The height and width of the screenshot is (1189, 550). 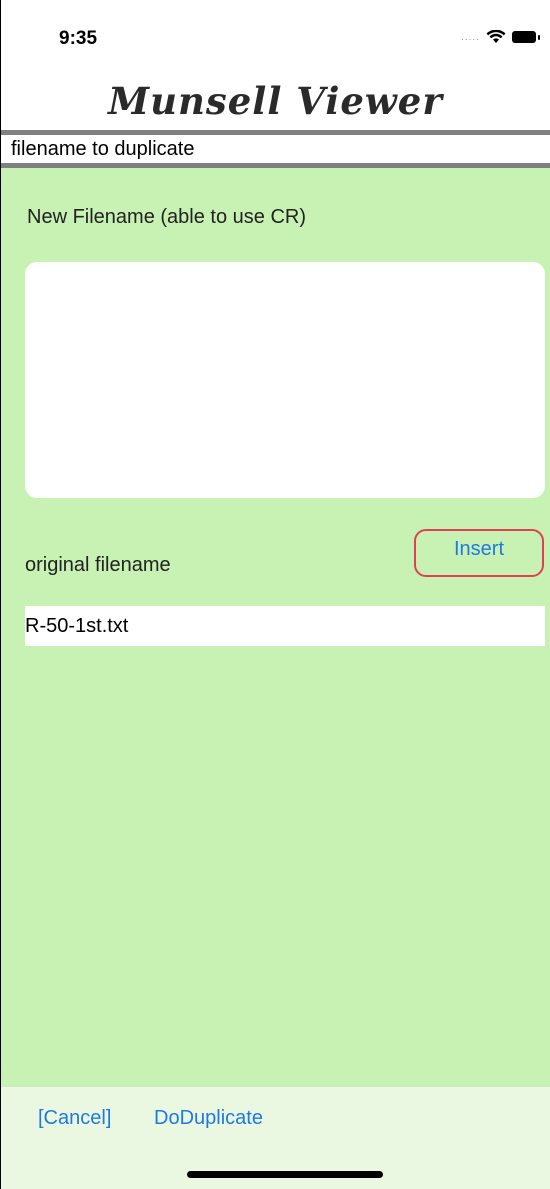 What do you see at coordinates (526, 37) in the screenshot?
I see `battery-icon` at bounding box center [526, 37].